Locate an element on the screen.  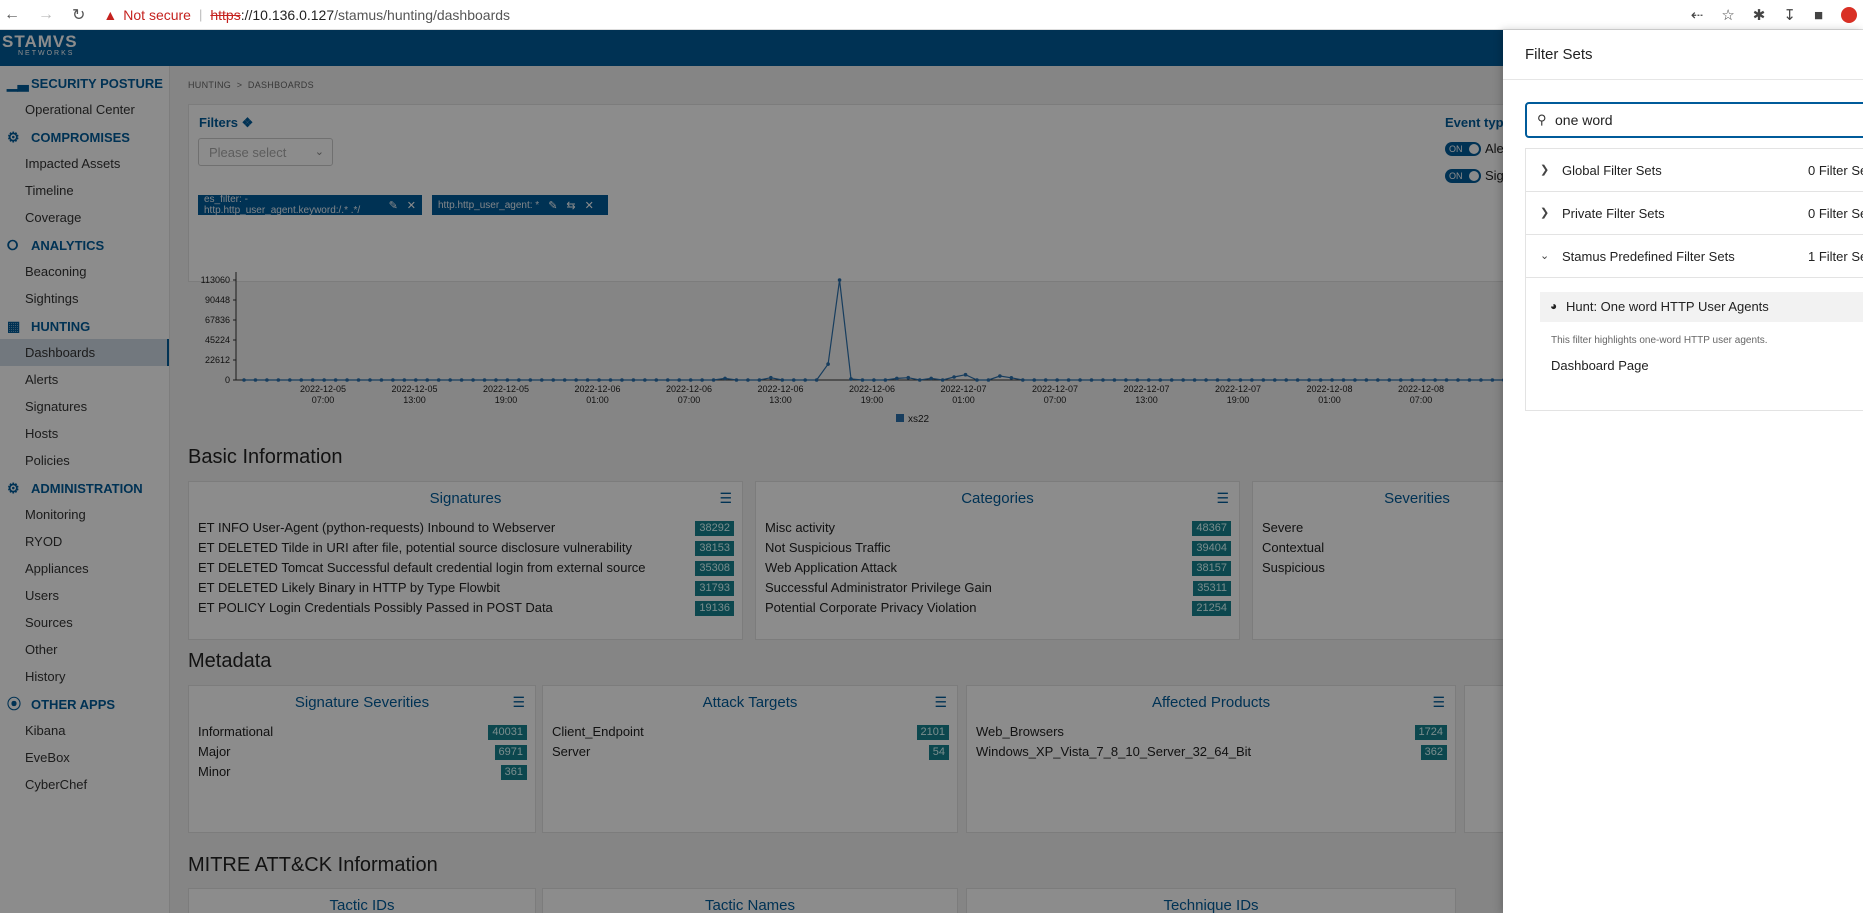
divider is located at coordinates (1683, 79).